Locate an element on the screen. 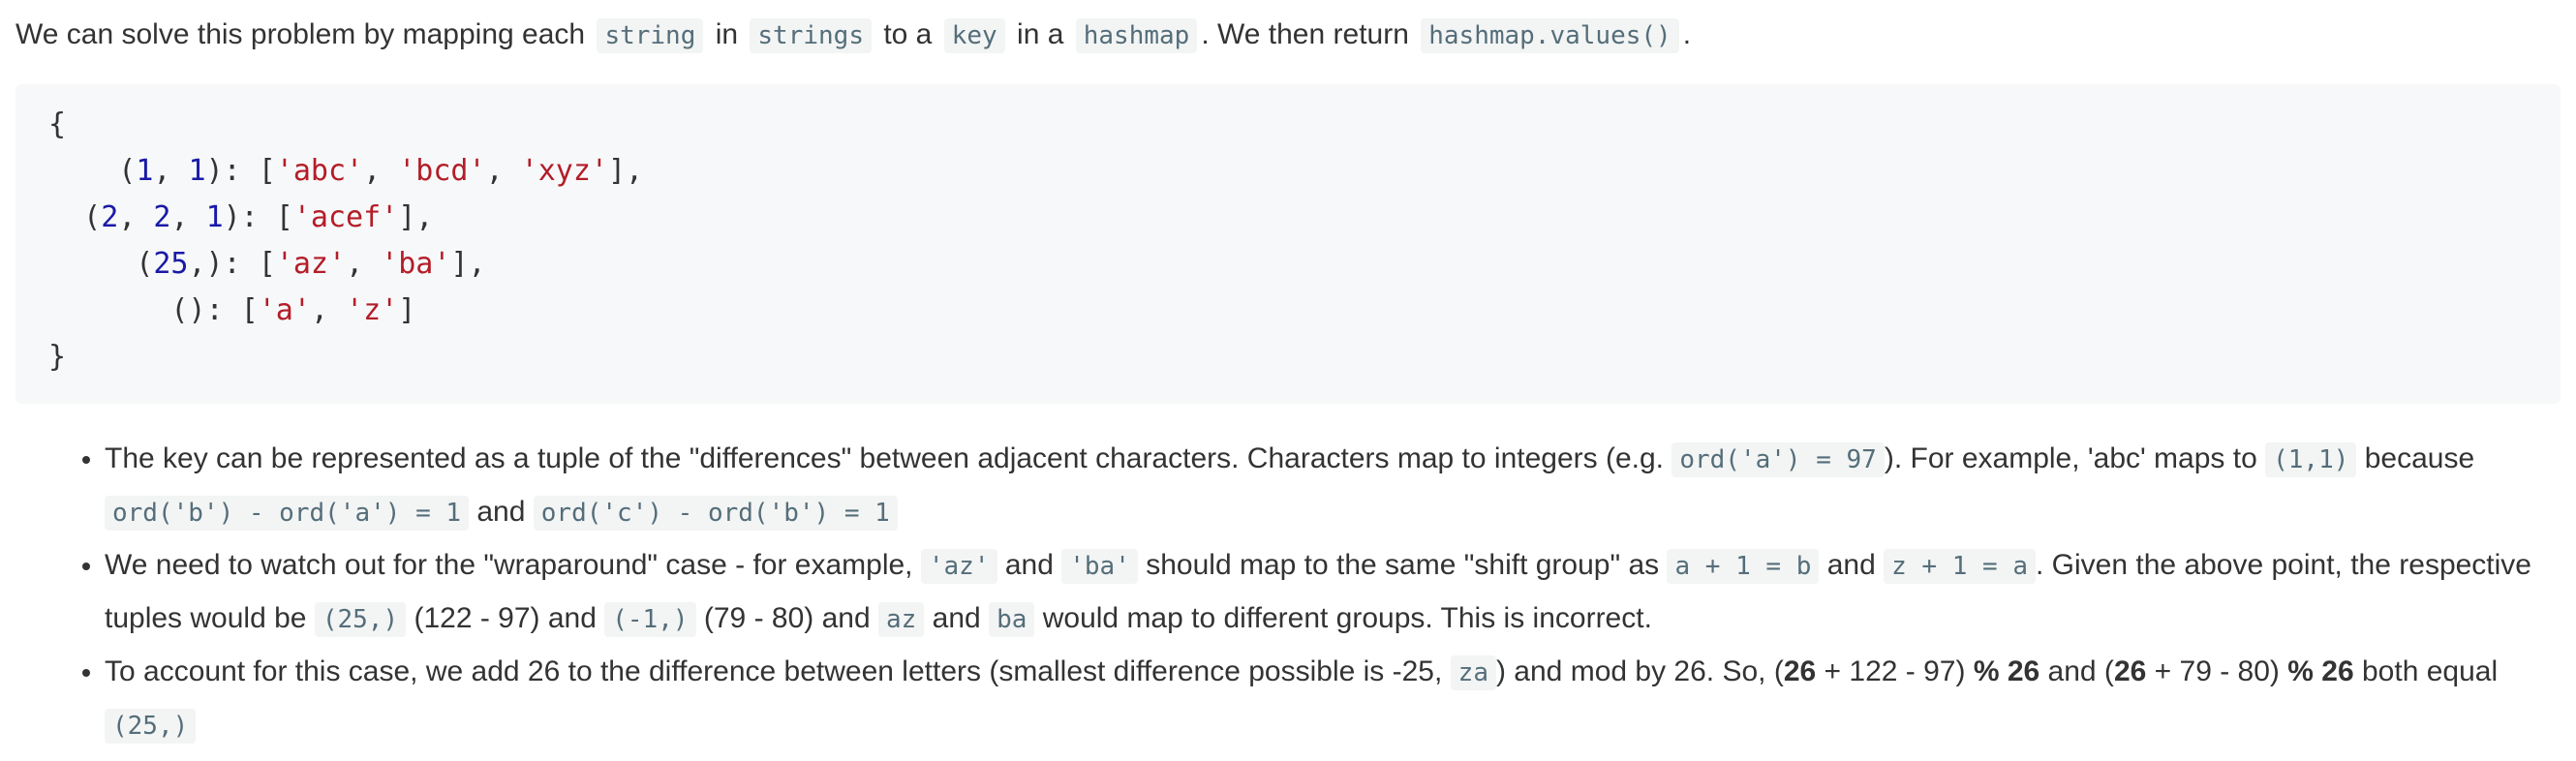  list-text: + 122 - 97) is located at coordinates (1895, 671).